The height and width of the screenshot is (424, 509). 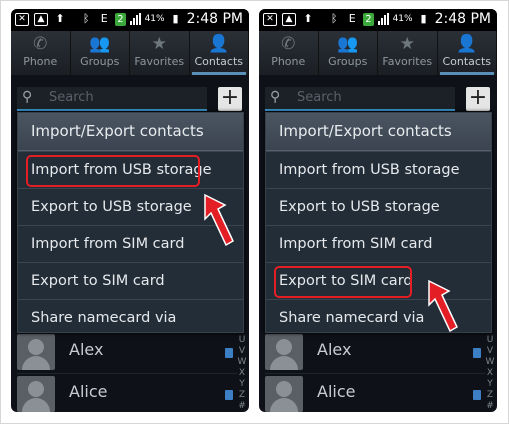 What do you see at coordinates (98, 281) in the screenshot?
I see `menu-item-label: Export to SIM card` at bounding box center [98, 281].